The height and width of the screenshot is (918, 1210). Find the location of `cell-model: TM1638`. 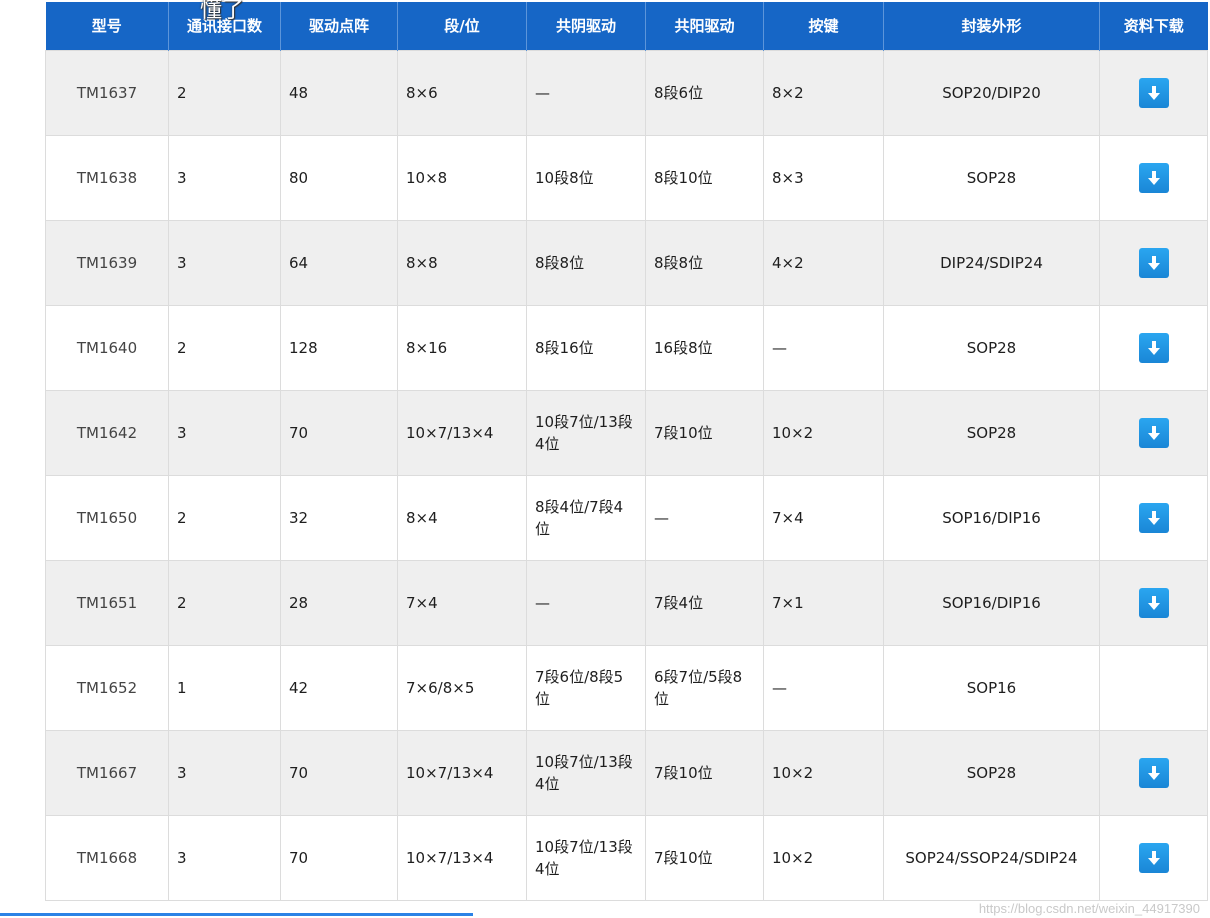

cell-model: TM1638 is located at coordinates (107, 177).